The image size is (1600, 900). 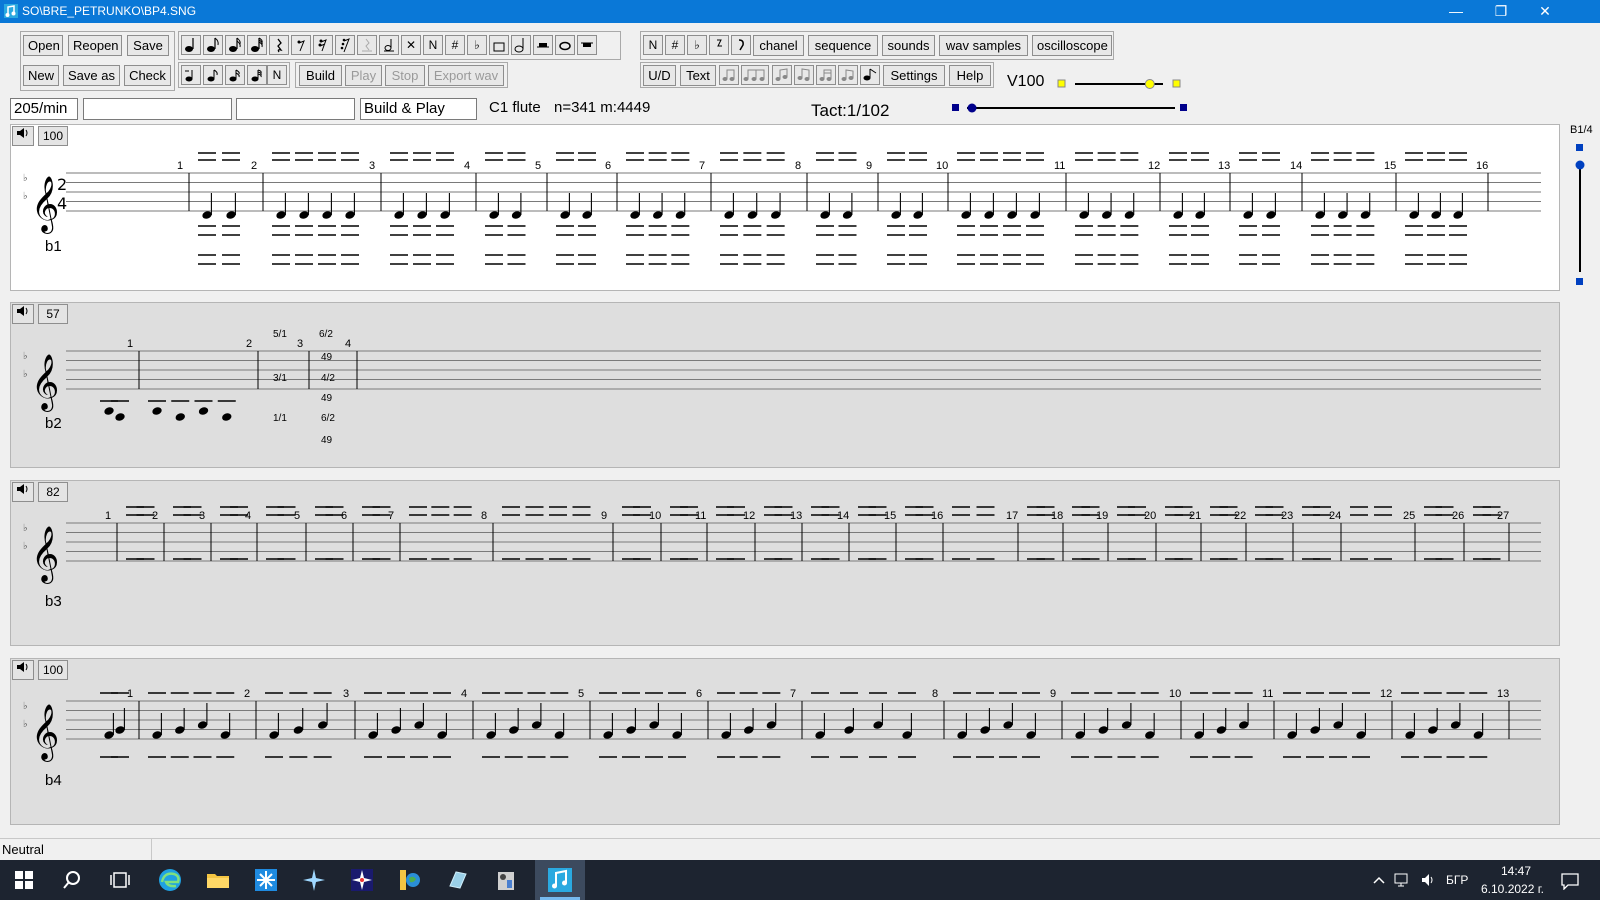 I want to click on whole-note-square-icon, so click(x=499, y=45).